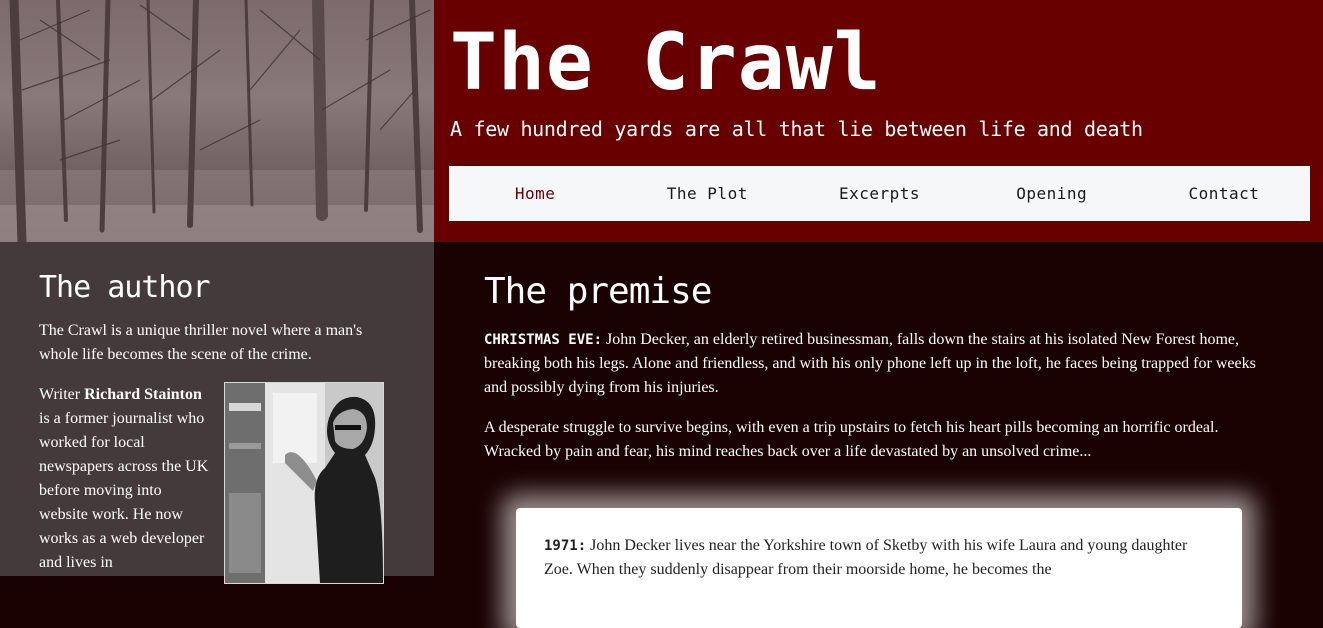 The width and height of the screenshot is (1323, 628). What do you see at coordinates (543, 340) in the screenshot?
I see `premise-lead: CHRISTMAS EVE:` at bounding box center [543, 340].